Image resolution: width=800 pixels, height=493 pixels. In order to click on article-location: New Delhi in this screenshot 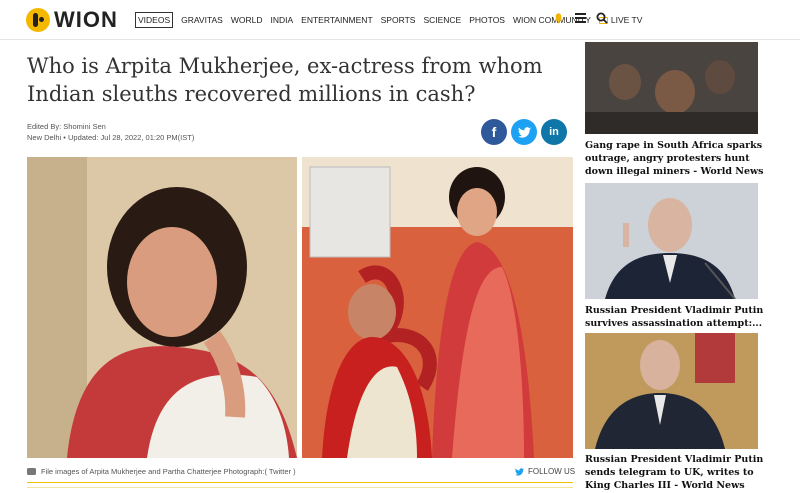, I will do `click(44, 137)`.